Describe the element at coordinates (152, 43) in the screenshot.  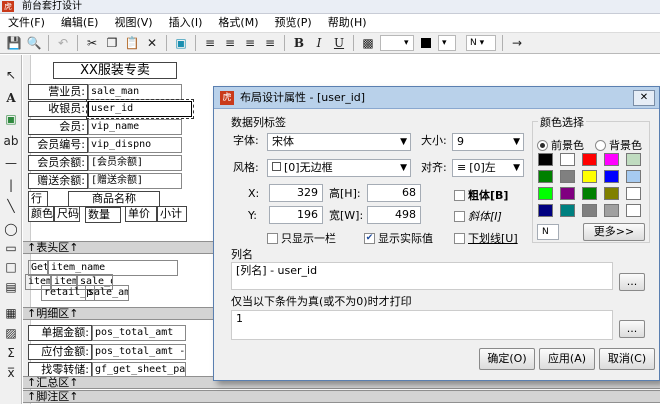
I see `delete-icon: ✕` at that location.